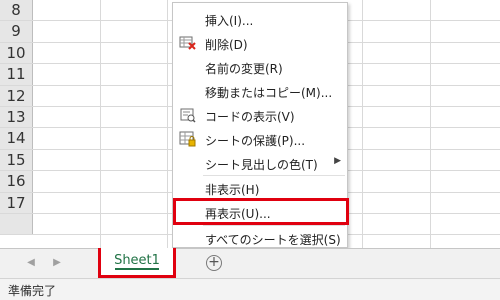  I want to click on menu-item-rename: 名前の変更(R), so click(260, 67).